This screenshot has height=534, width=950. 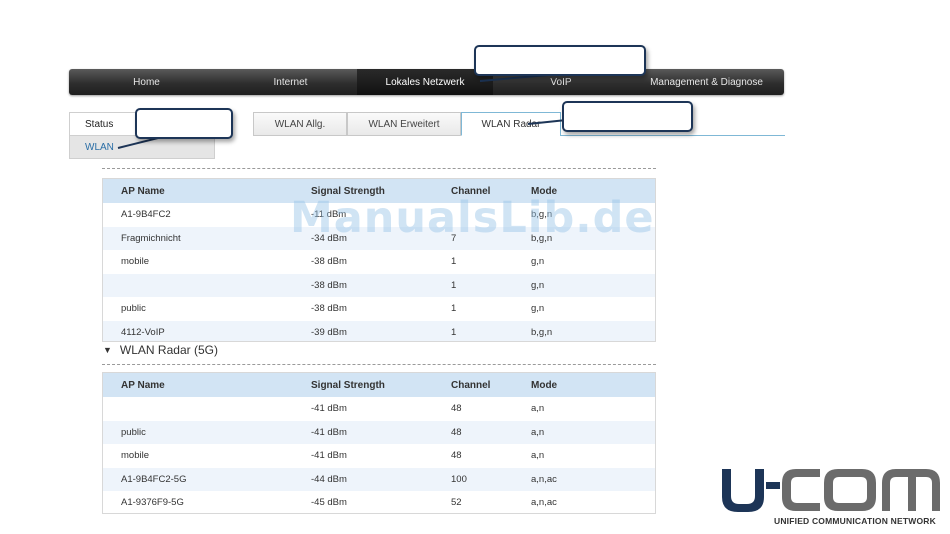 I want to click on callout-box-tab, so click(x=627, y=116).